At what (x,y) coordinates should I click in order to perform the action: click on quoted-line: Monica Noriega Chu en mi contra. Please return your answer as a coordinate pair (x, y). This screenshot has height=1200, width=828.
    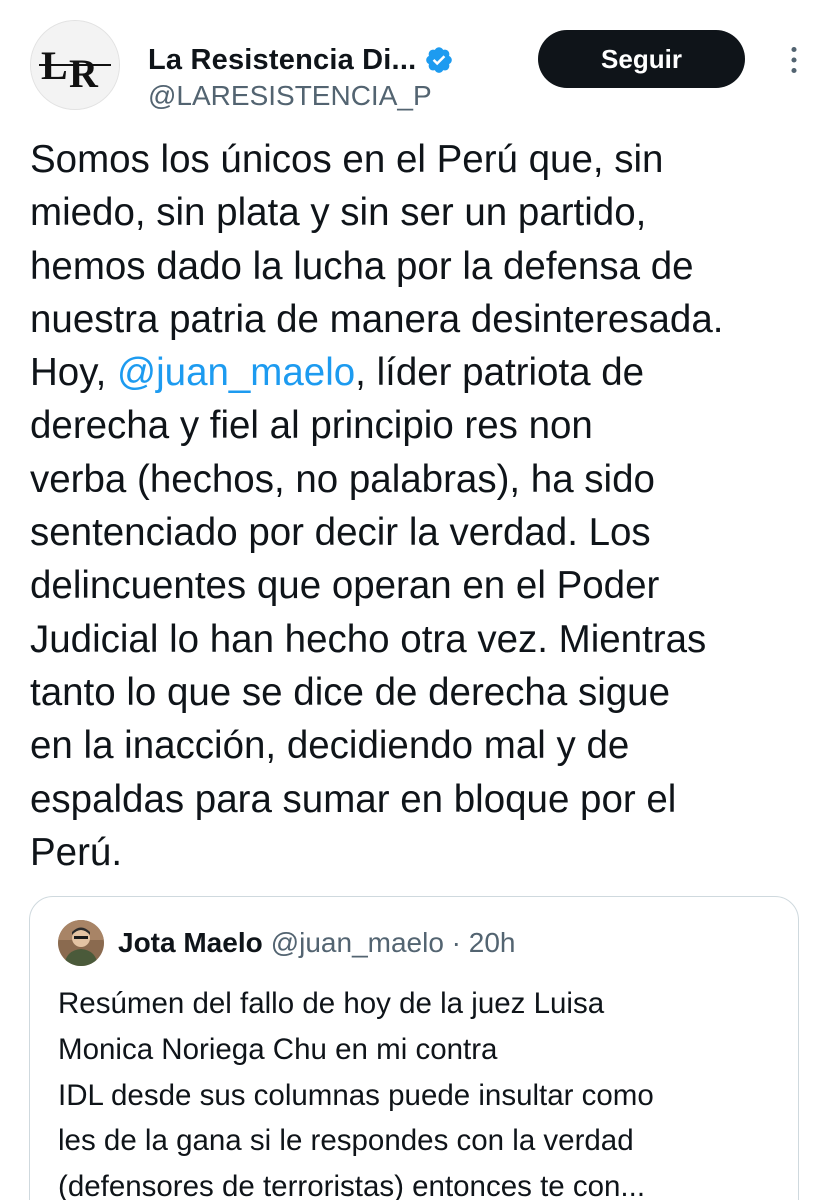
    Looking at the image, I should click on (278, 1049).